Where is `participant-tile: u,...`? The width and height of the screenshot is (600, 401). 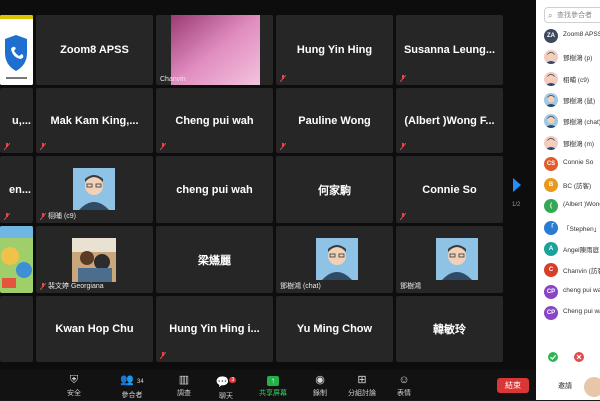 participant-tile: u,... is located at coordinates (16, 120).